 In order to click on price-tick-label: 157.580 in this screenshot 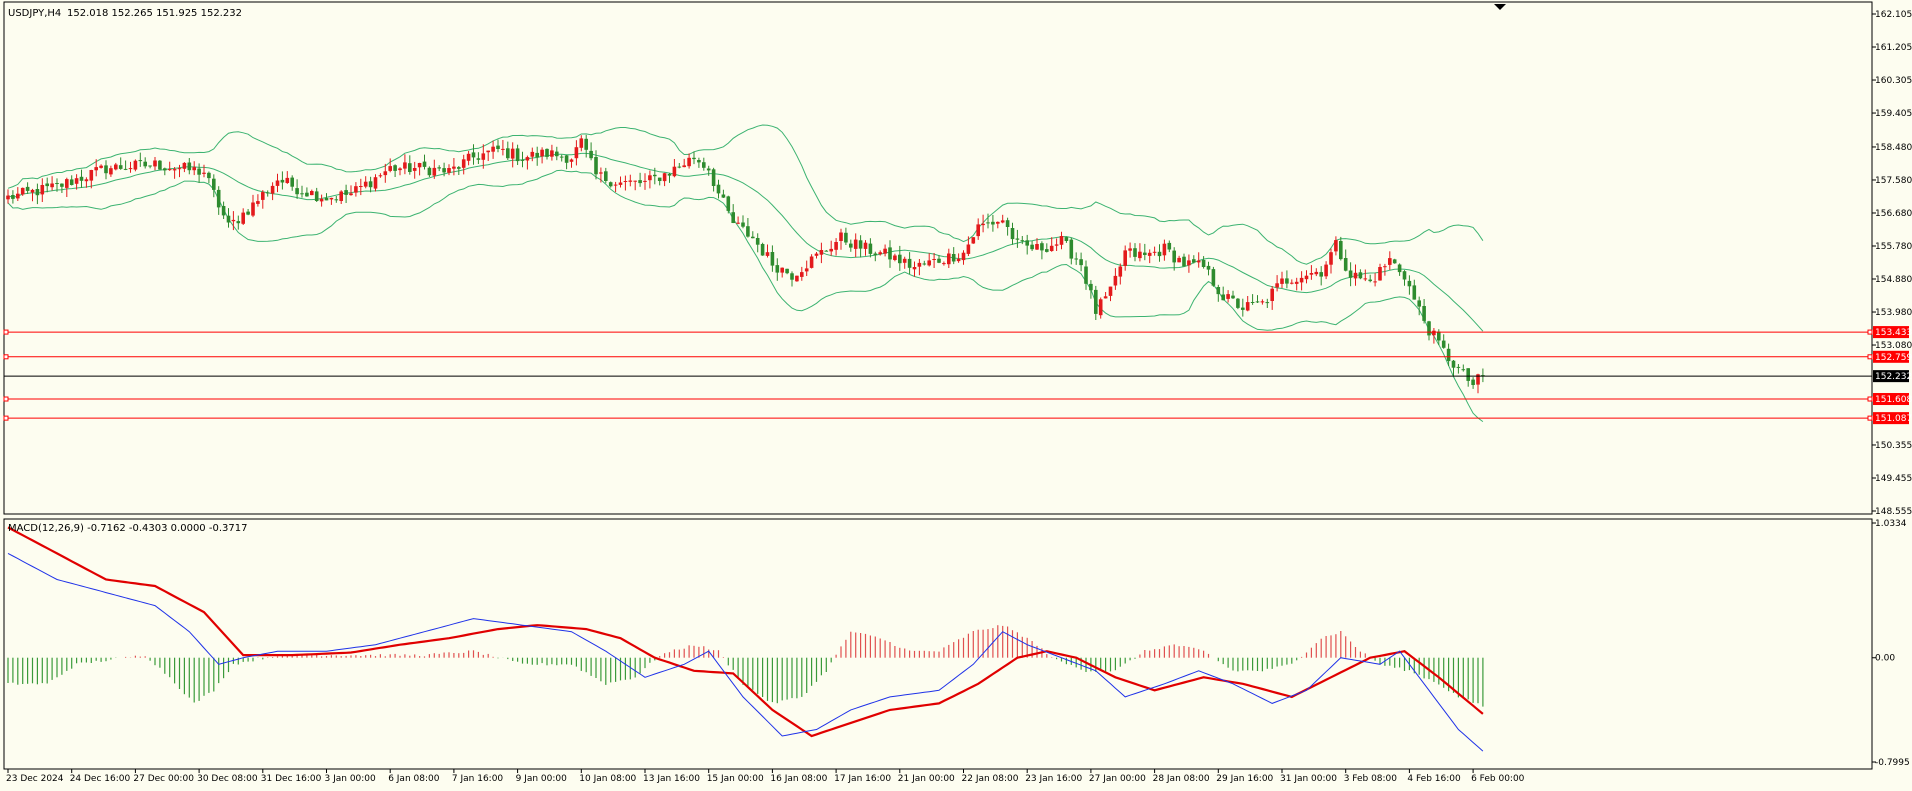, I will do `click(1893, 181)`.